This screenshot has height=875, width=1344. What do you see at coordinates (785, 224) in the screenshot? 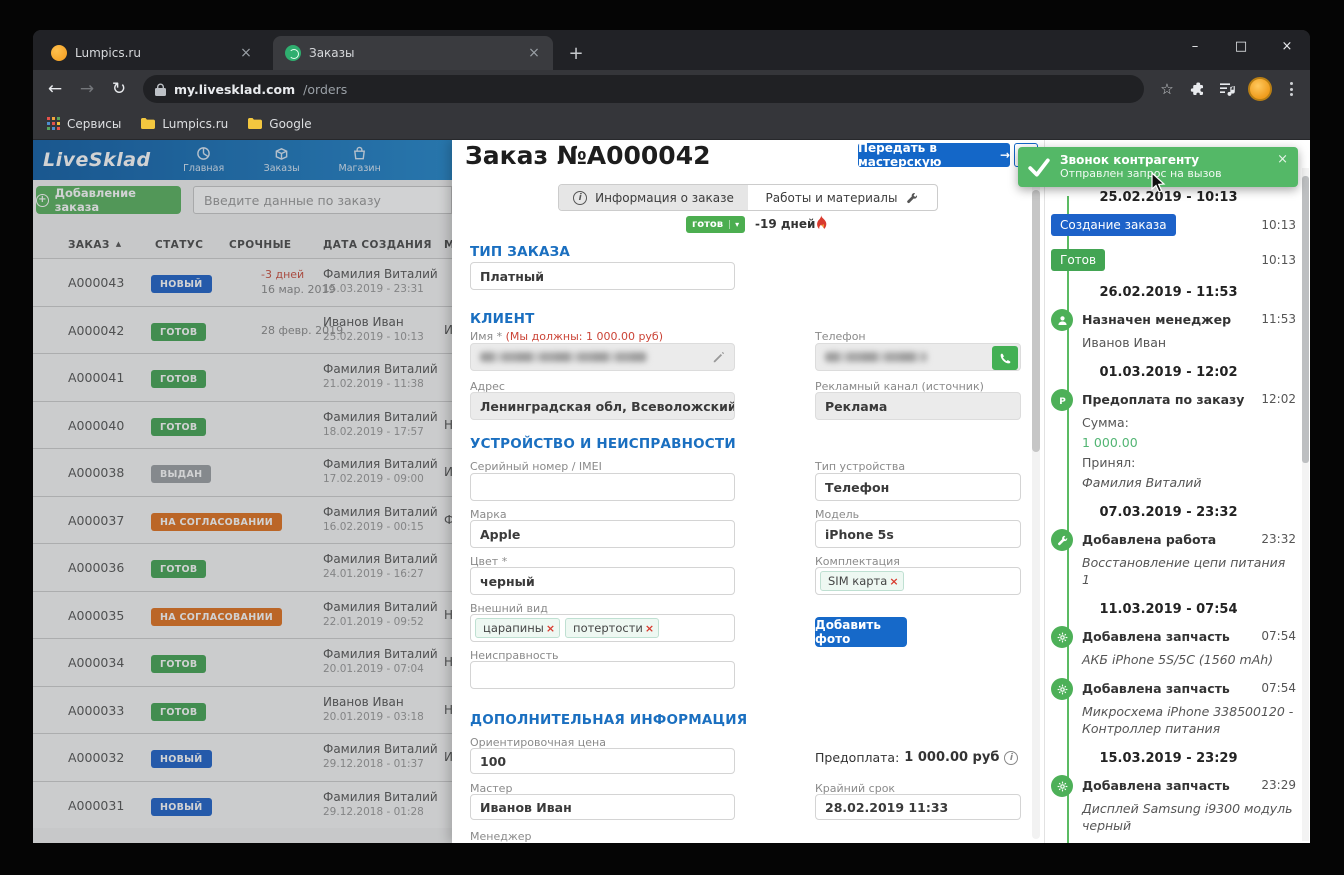
I see `overdue-days: -19 дней` at bounding box center [785, 224].